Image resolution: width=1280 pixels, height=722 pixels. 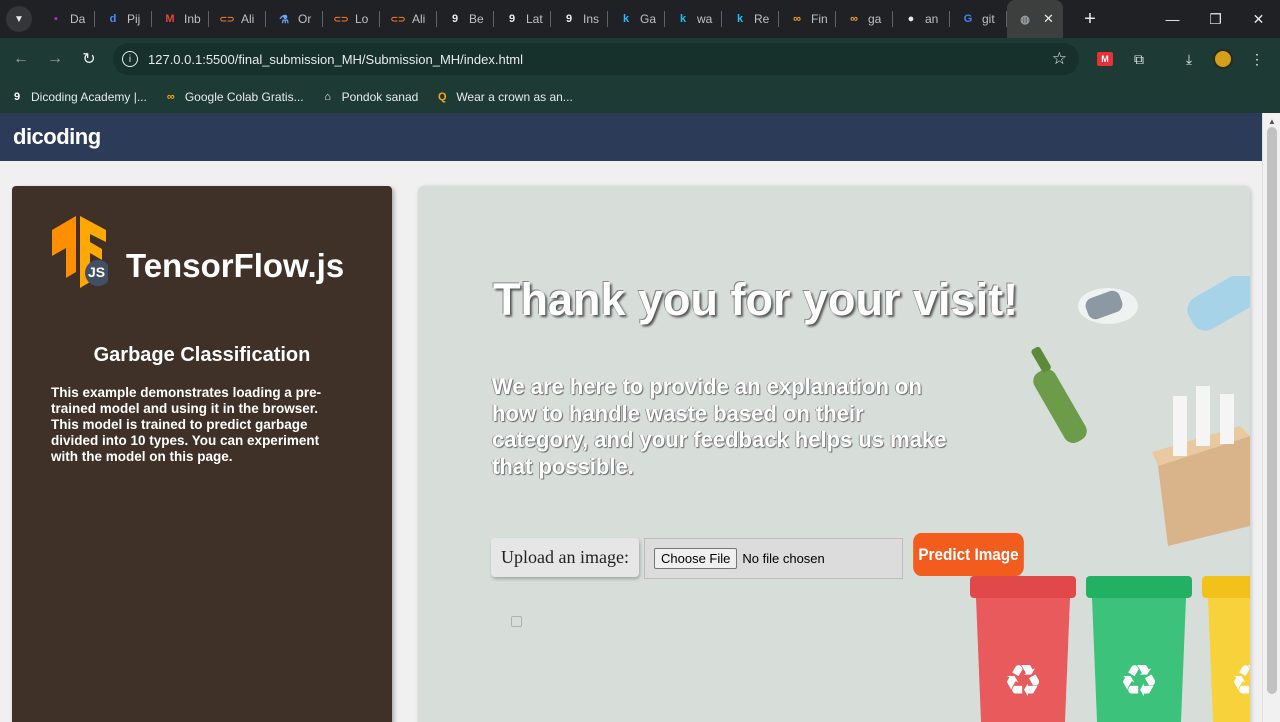 What do you see at coordinates (762, 19) in the screenshot?
I see `tab-label: Re` at bounding box center [762, 19].